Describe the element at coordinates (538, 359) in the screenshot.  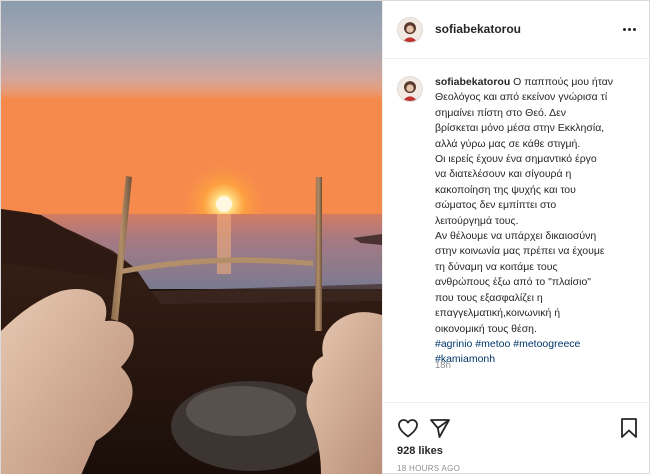
I see `hashtag-line: #kamiamonh` at that location.